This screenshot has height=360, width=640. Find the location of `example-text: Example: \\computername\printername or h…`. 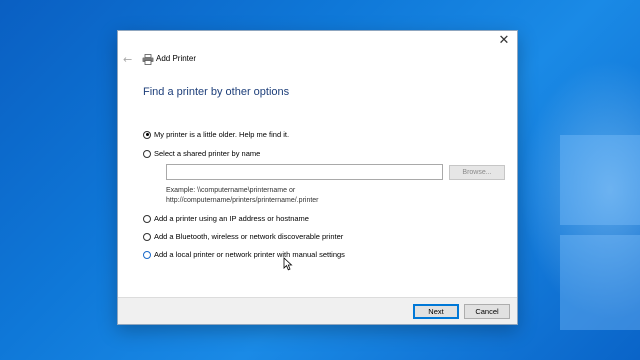

example-text: Example: \\computername\printername or h… is located at coordinates (242, 196).